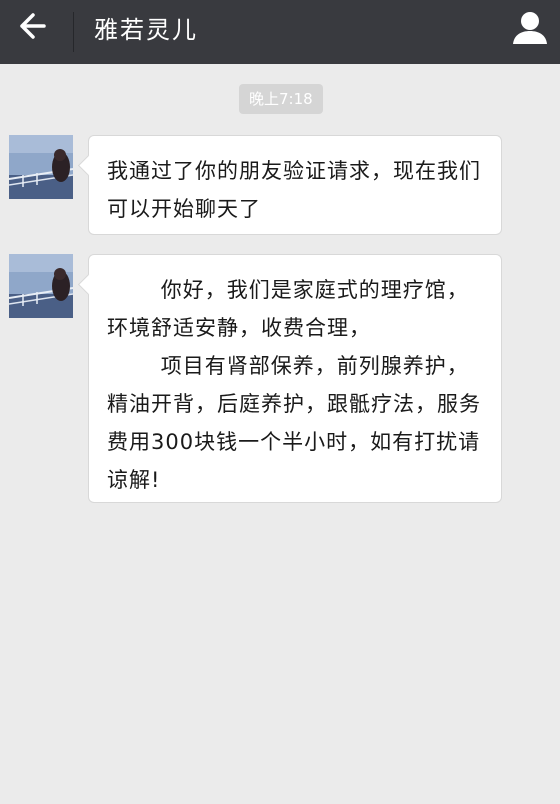 The height and width of the screenshot is (804, 560). Describe the element at coordinates (33, 26) in the screenshot. I see `back-arrow-icon` at that location.